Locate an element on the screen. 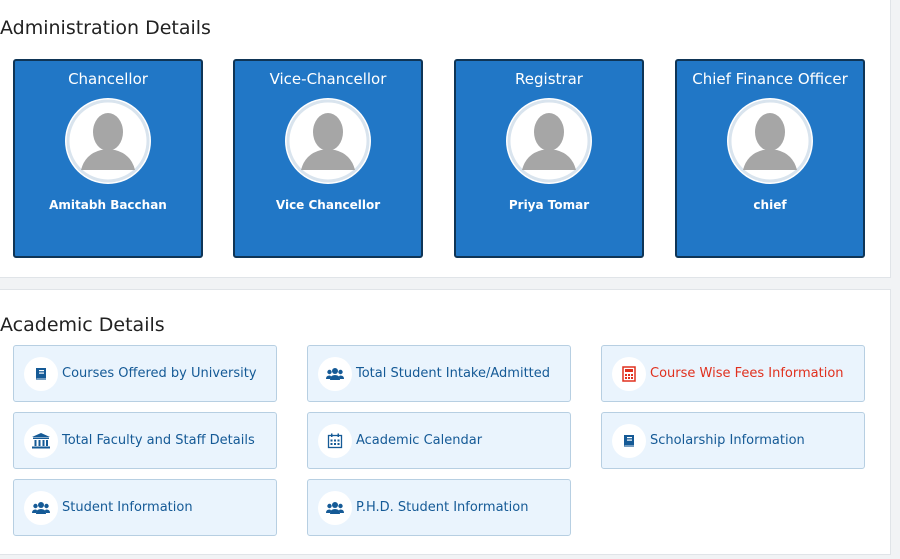 Image resolution: width=900 pixels, height=559 pixels. admin-name: chief is located at coordinates (770, 205).